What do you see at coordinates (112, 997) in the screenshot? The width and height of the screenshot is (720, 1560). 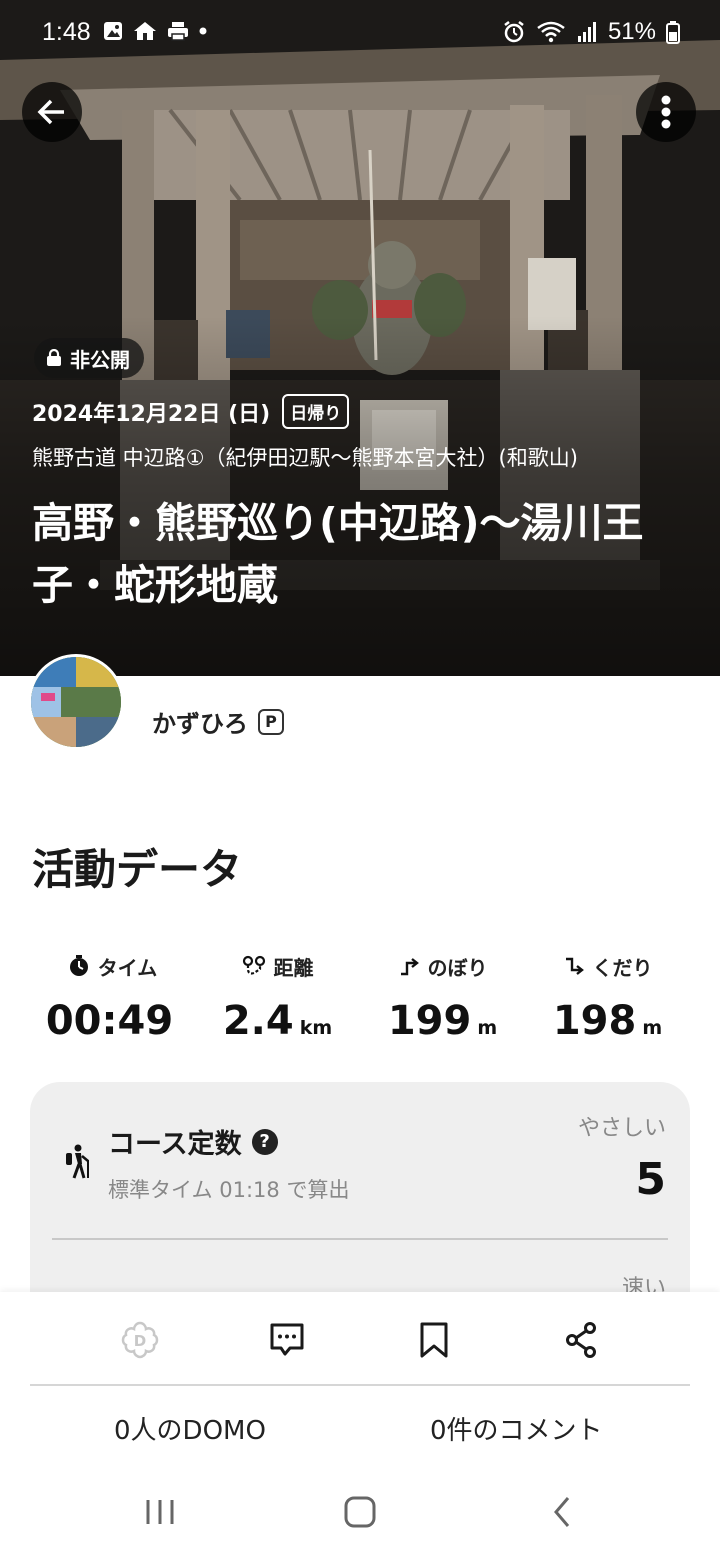 I see `stat-time: タイム 00:49` at bounding box center [112, 997].